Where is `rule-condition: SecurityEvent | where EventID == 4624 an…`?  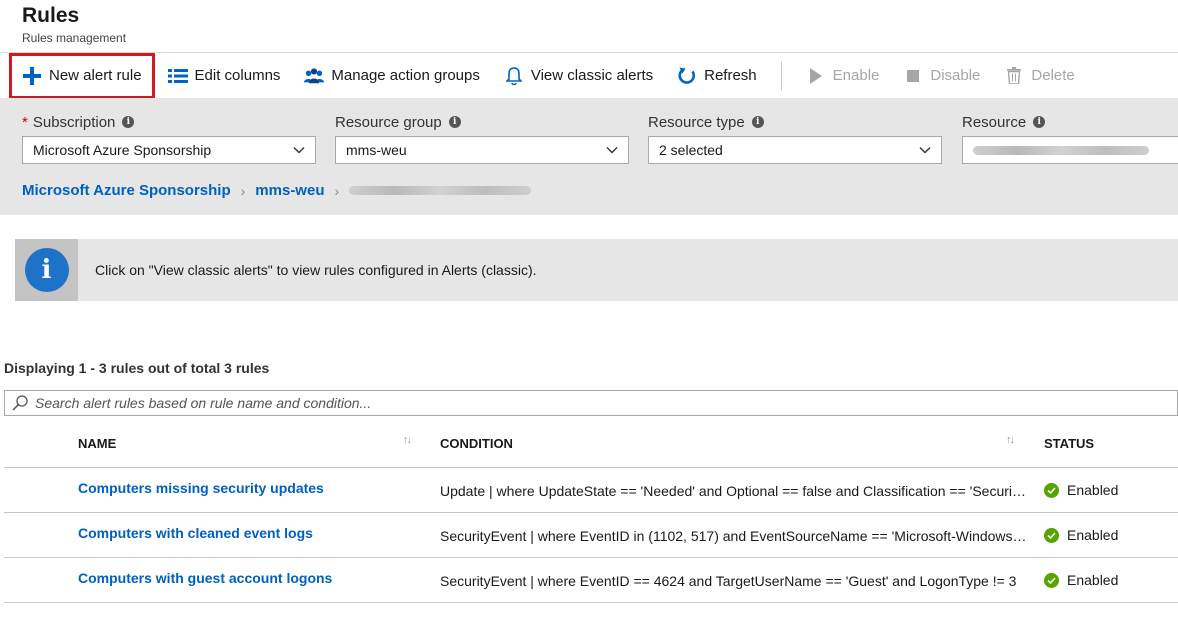
rule-condition: SecurityEvent | where EventID == 4624 an… is located at coordinates (728, 581).